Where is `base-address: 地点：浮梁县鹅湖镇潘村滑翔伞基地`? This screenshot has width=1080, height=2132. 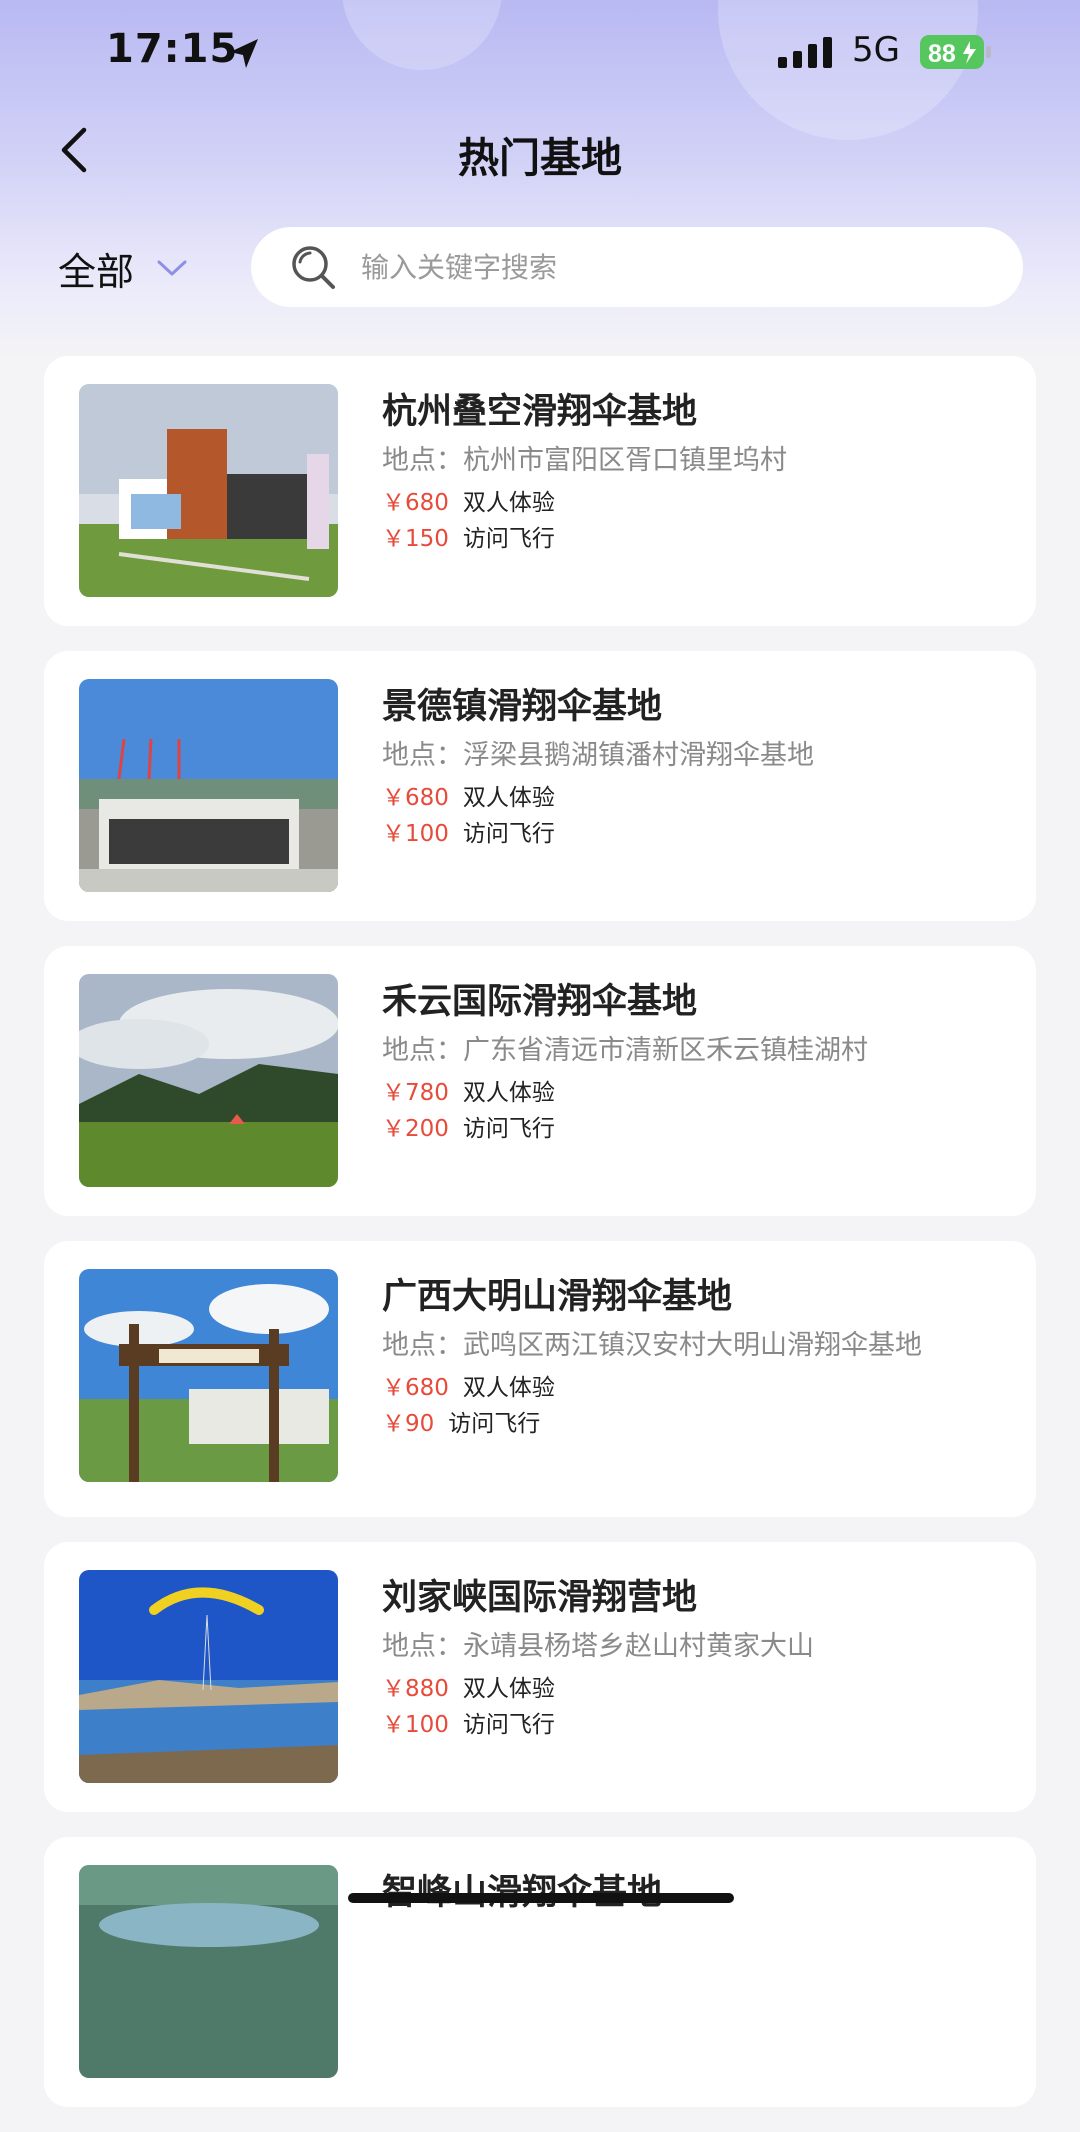 base-address: 地点：浮梁县鹅湖镇潘村滑翔伞基地 is located at coordinates (598, 755).